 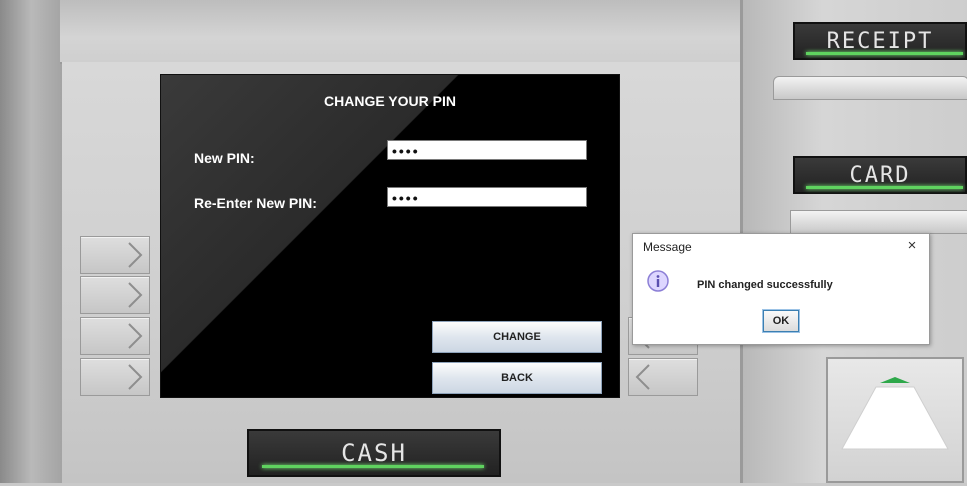 What do you see at coordinates (781, 321) in the screenshot?
I see `ok-button: OK` at bounding box center [781, 321].